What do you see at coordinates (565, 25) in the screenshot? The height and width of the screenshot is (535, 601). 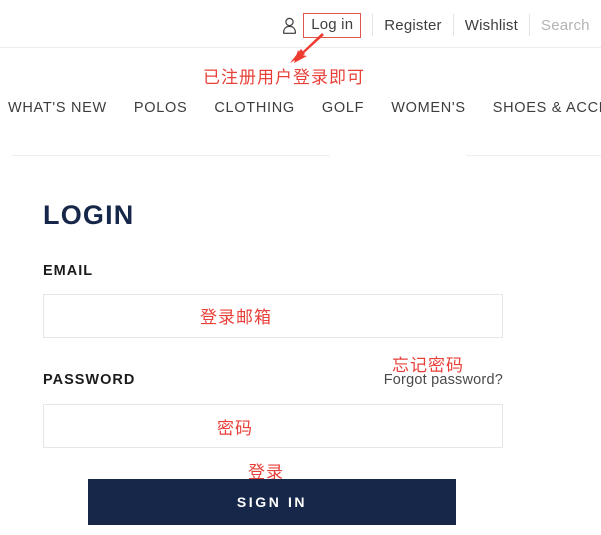 I see `search-placeholder: Search` at bounding box center [565, 25].